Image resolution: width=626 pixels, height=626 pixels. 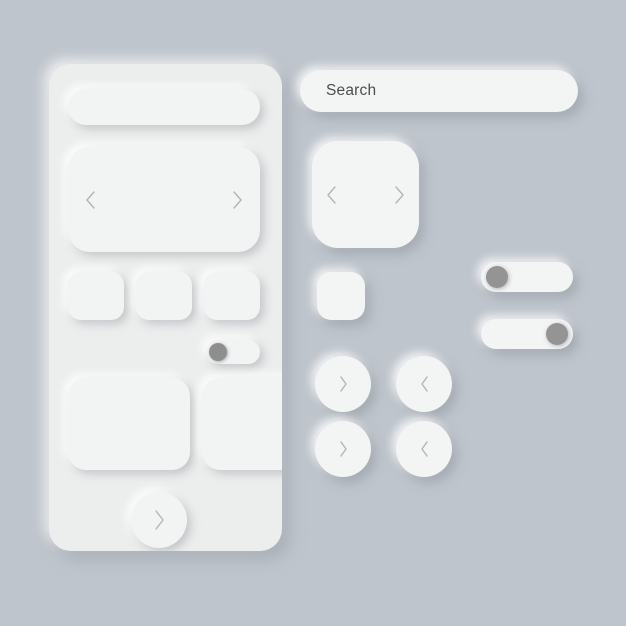 What do you see at coordinates (164, 199) in the screenshot?
I see `phone-carousel-card` at bounding box center [164, 199].